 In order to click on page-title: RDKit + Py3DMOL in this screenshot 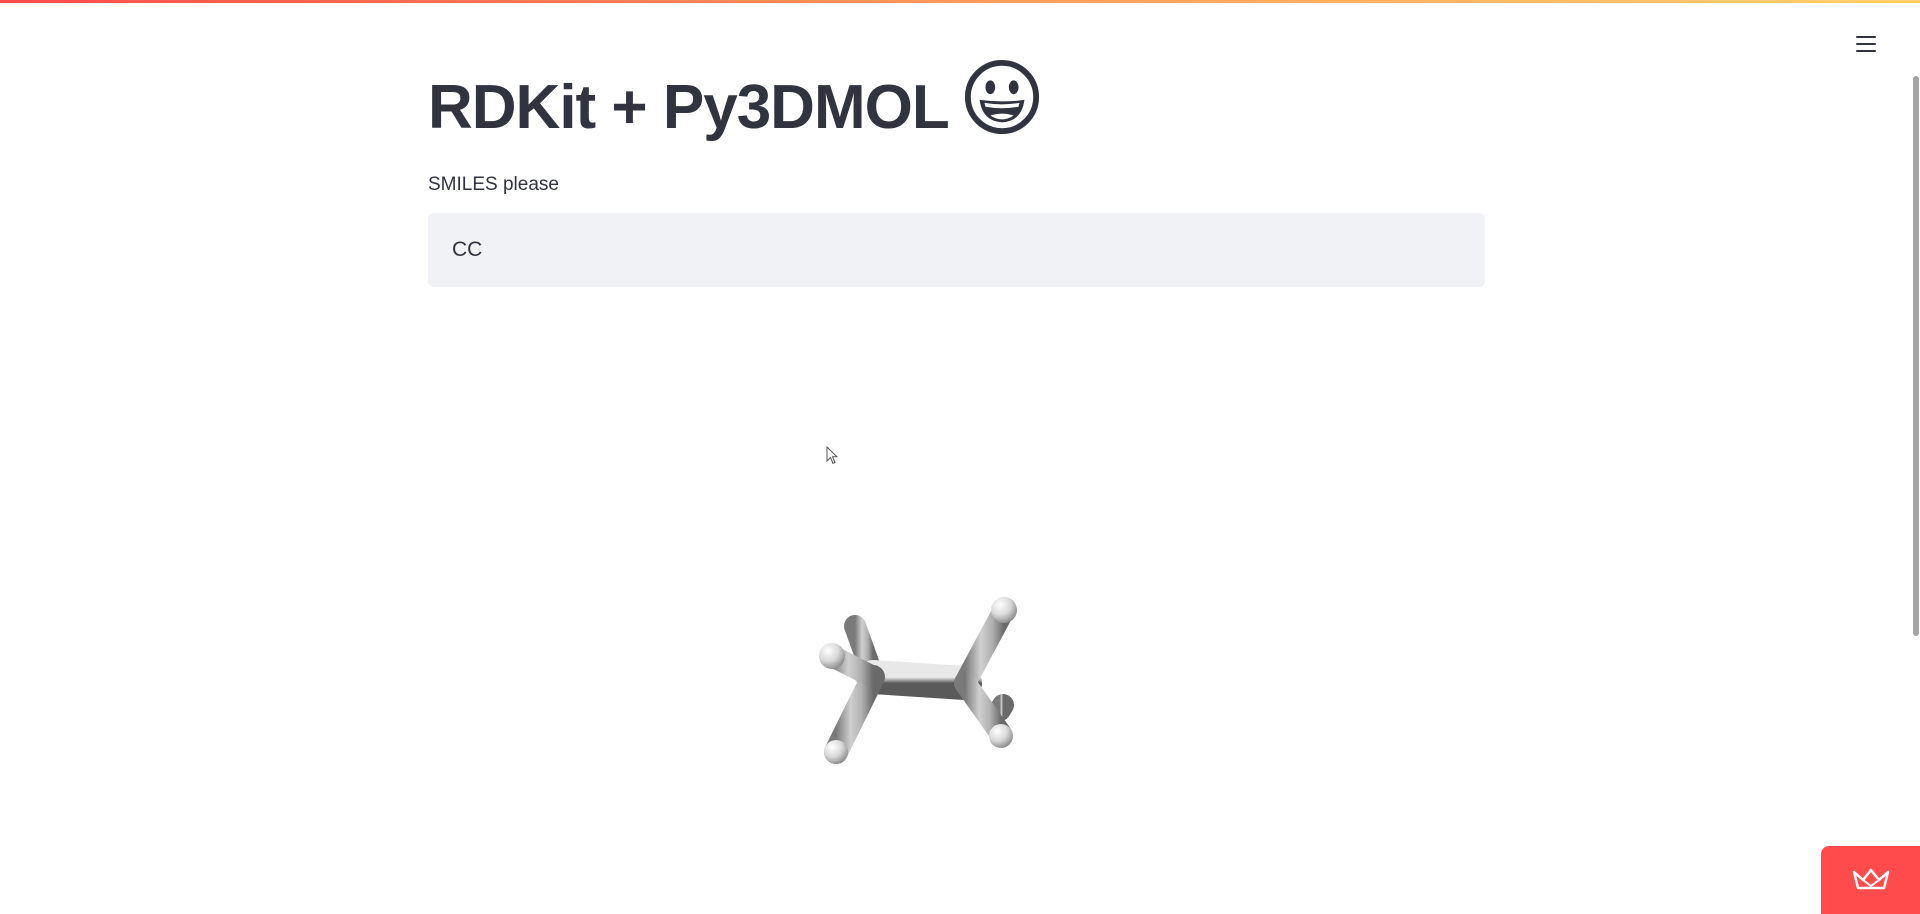, I will do `click(734, 102)`.